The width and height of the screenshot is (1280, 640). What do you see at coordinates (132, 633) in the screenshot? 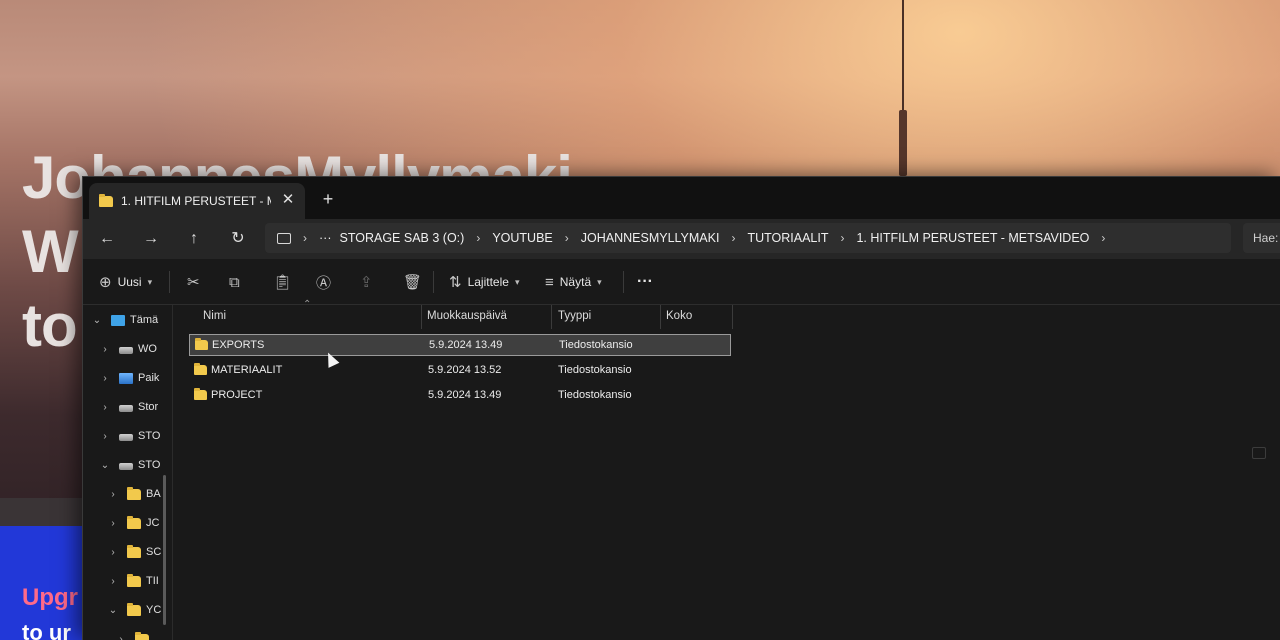
I see `sidebar-item-folder: ›` at bounding box center [132, 633].